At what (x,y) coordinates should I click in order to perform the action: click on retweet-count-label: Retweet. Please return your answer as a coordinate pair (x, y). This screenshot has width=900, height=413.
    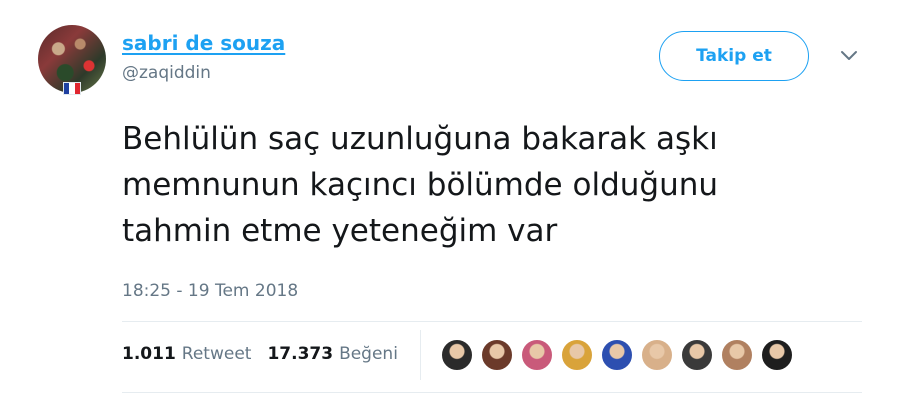
    Looking at the image, I should click on (216, 354).